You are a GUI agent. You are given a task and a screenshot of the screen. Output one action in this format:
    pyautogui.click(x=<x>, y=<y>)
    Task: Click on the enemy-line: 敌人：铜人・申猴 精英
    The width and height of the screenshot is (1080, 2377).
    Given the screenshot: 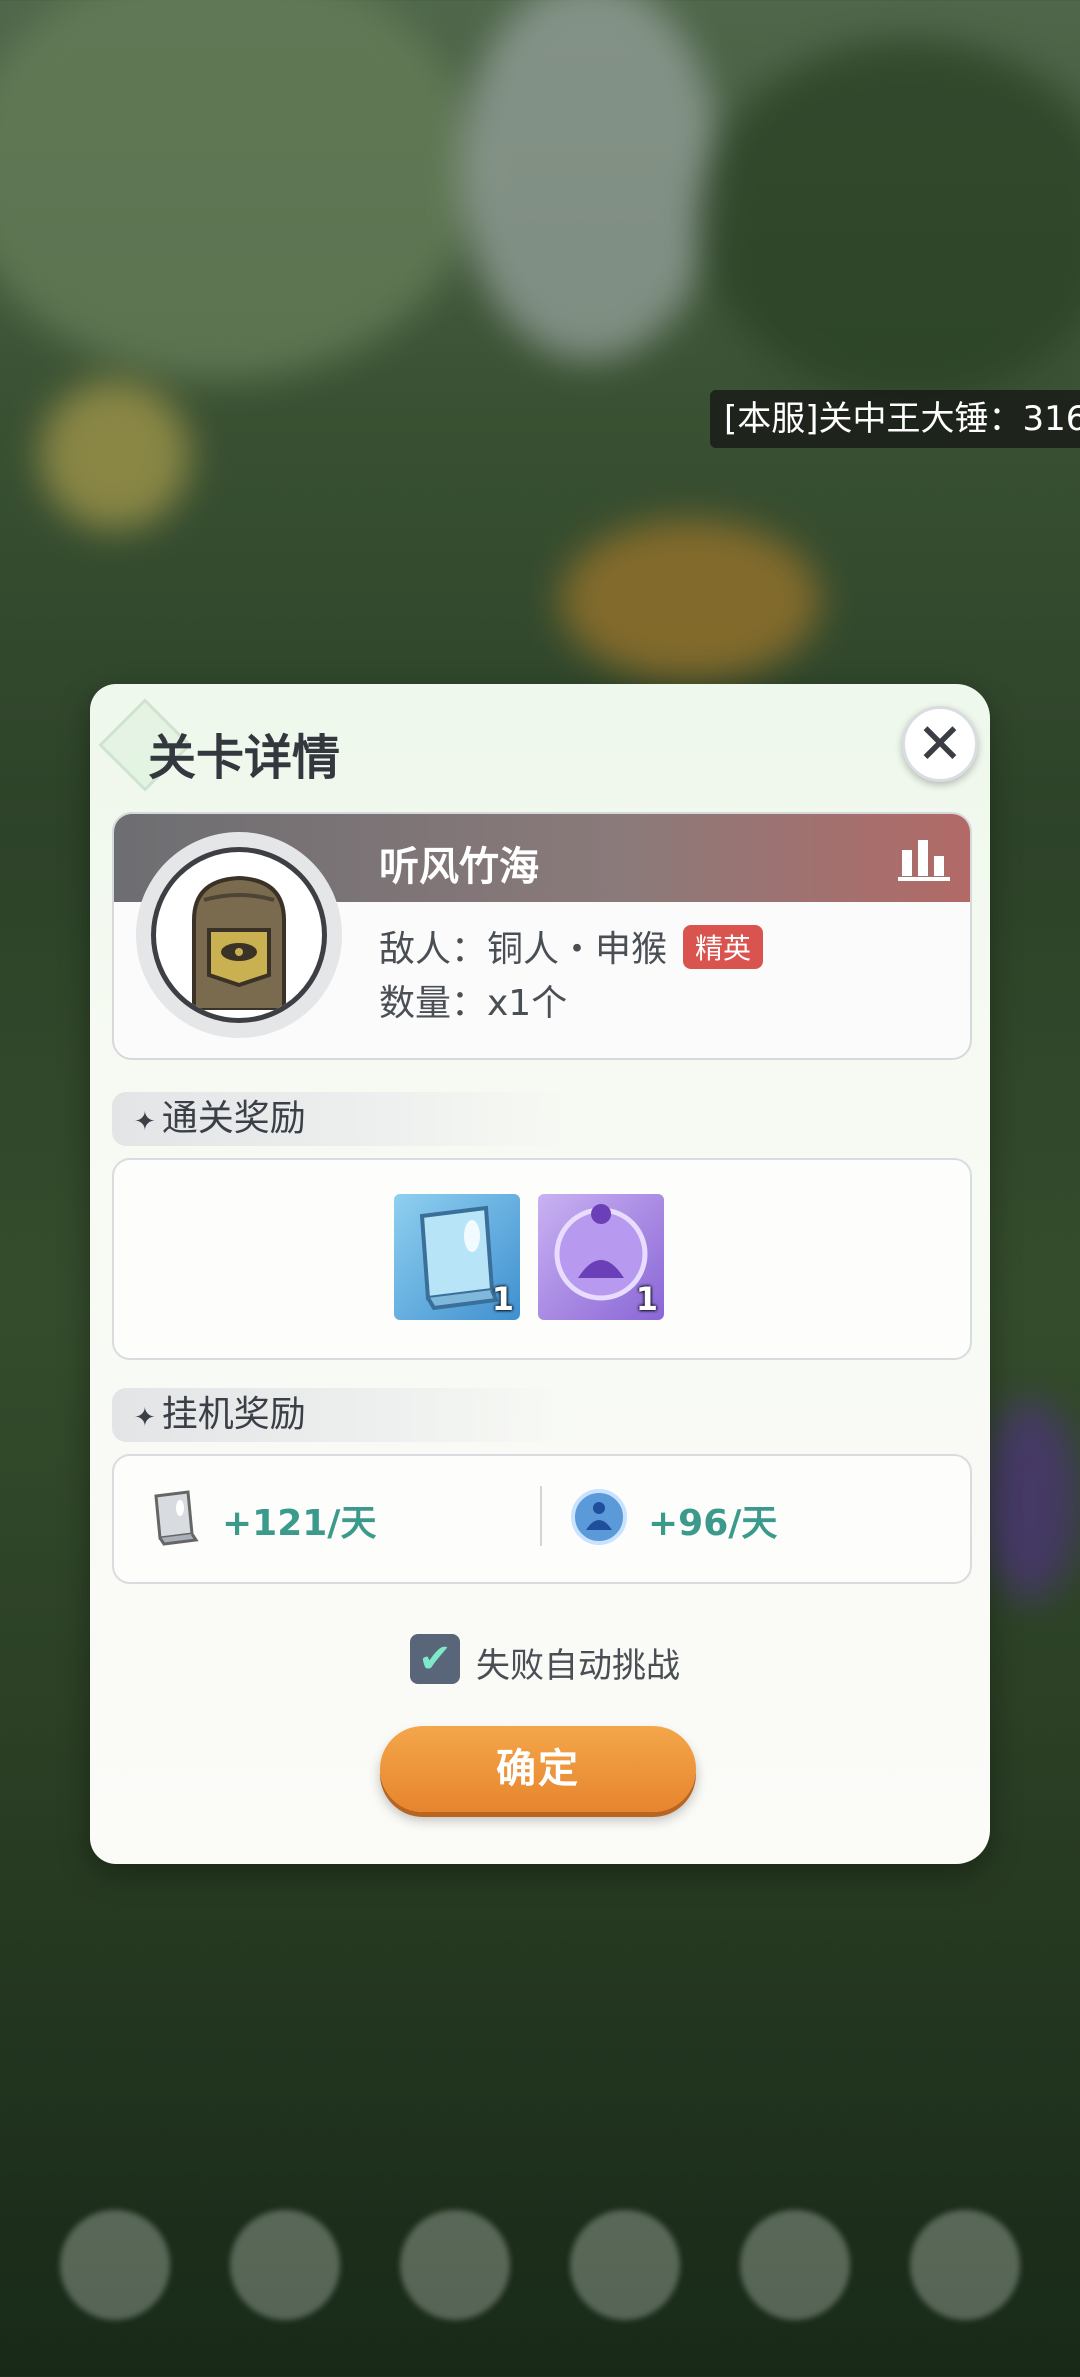 What is the action you would take?
    pyautogui.click(x=571, y=946)
    